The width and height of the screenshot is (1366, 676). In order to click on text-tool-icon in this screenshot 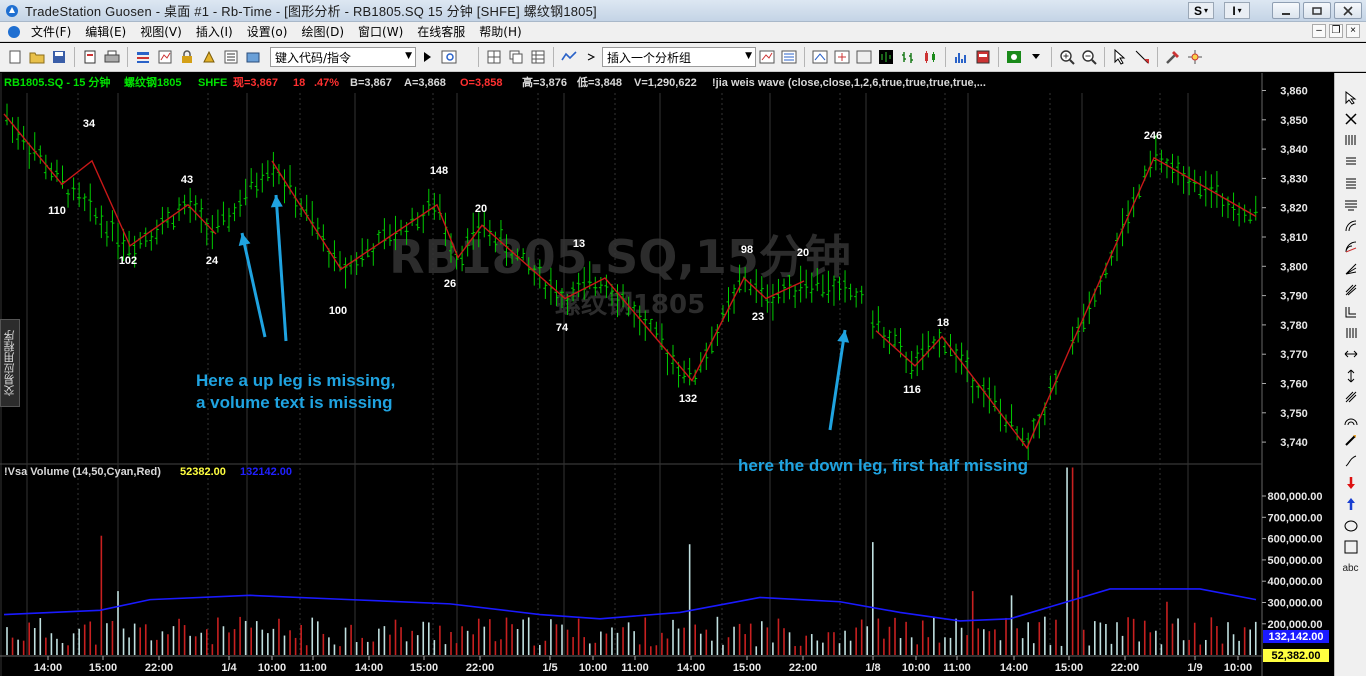, I will do `click(1351, 118)`.